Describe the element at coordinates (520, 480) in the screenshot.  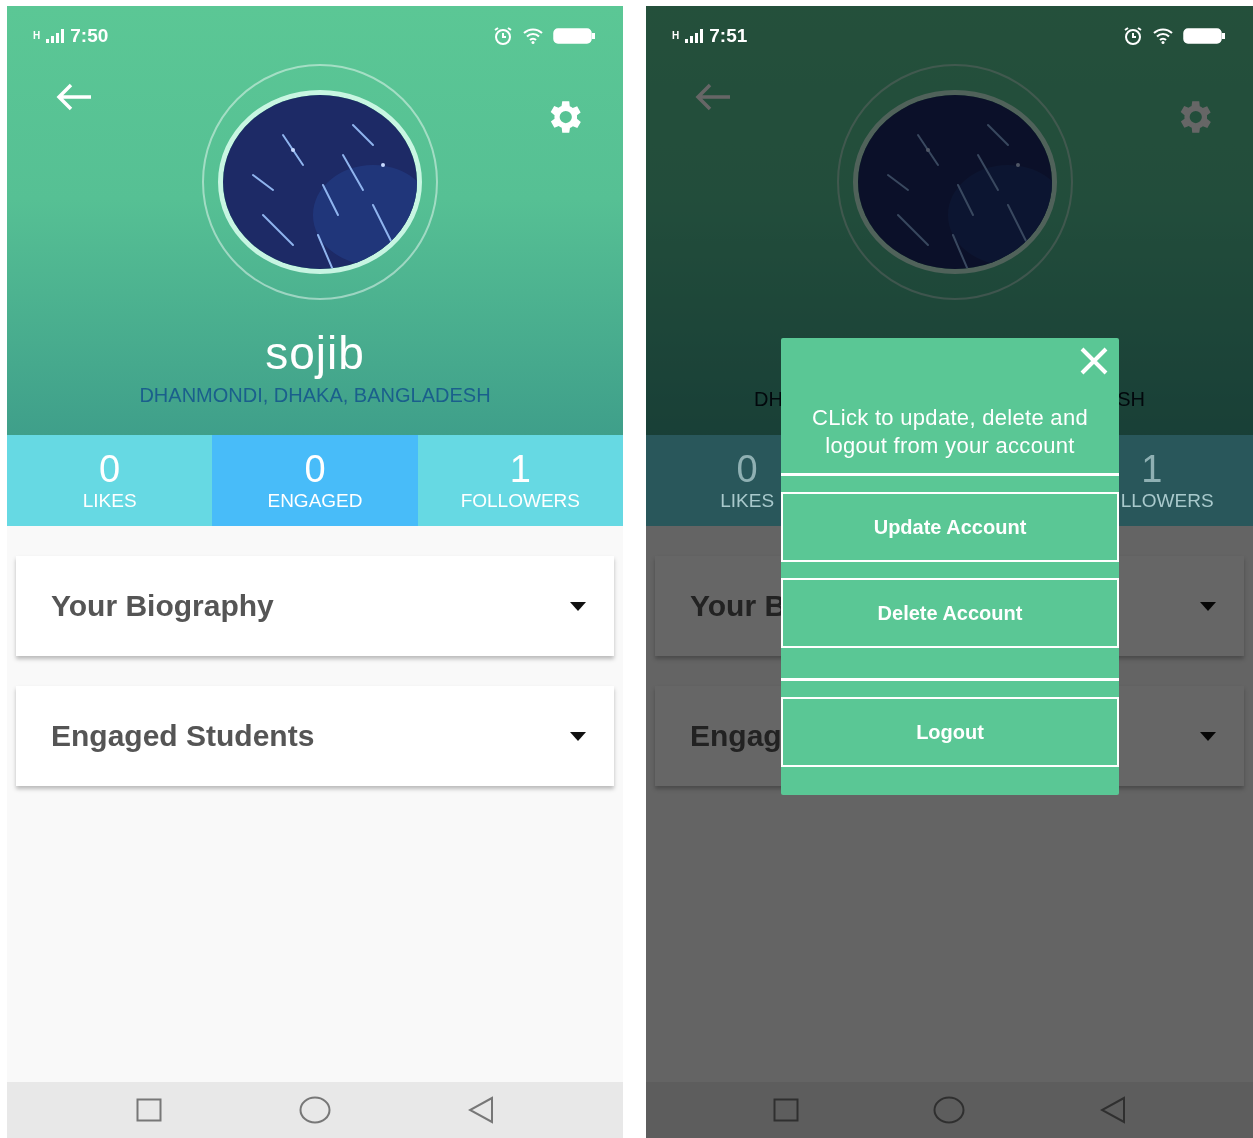
I see `stat-tab: 1 FOLLOWERS` at that location.